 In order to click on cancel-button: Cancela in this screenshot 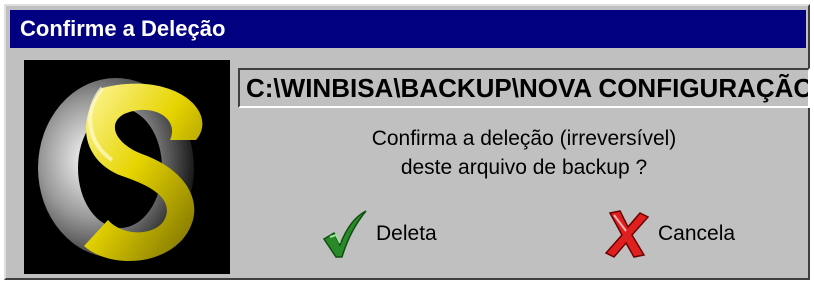, I will do `click(669, 234)`.